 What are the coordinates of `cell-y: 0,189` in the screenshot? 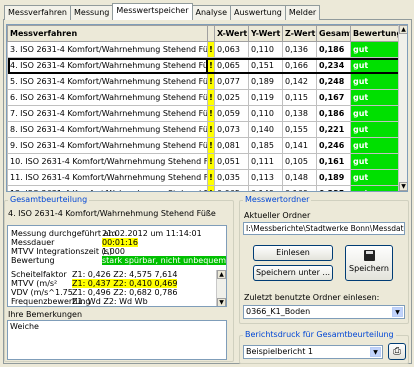 It's located at (265, 81).